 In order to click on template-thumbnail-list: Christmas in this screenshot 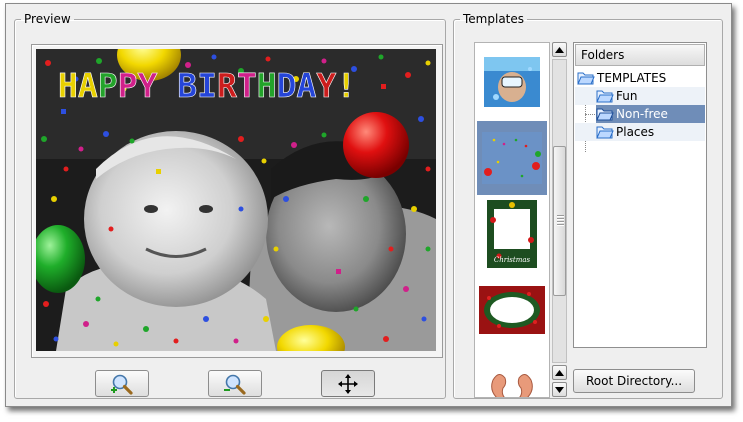, I will do `click(512, 220)`.